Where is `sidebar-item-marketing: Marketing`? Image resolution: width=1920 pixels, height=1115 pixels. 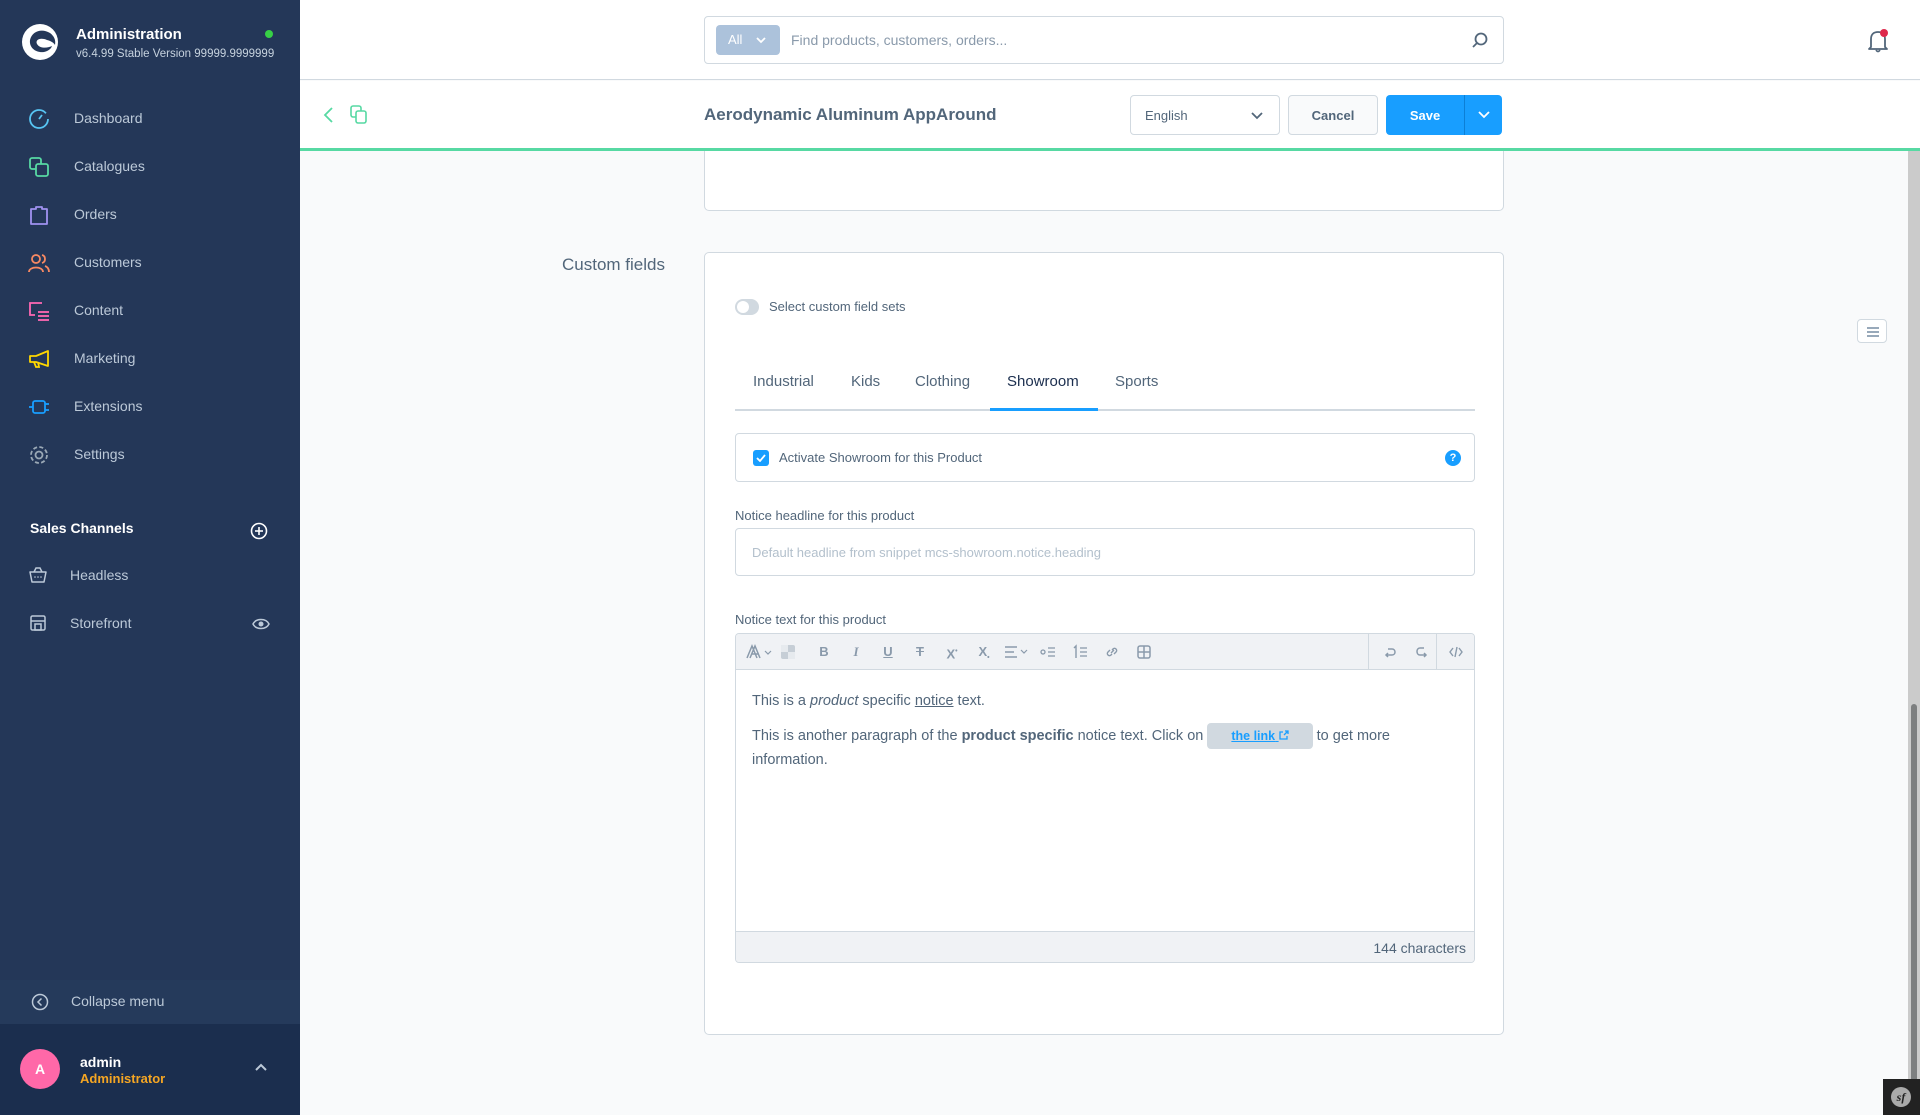
sidebar-item-marketing: Marketing is located at coordinates (150, 359).